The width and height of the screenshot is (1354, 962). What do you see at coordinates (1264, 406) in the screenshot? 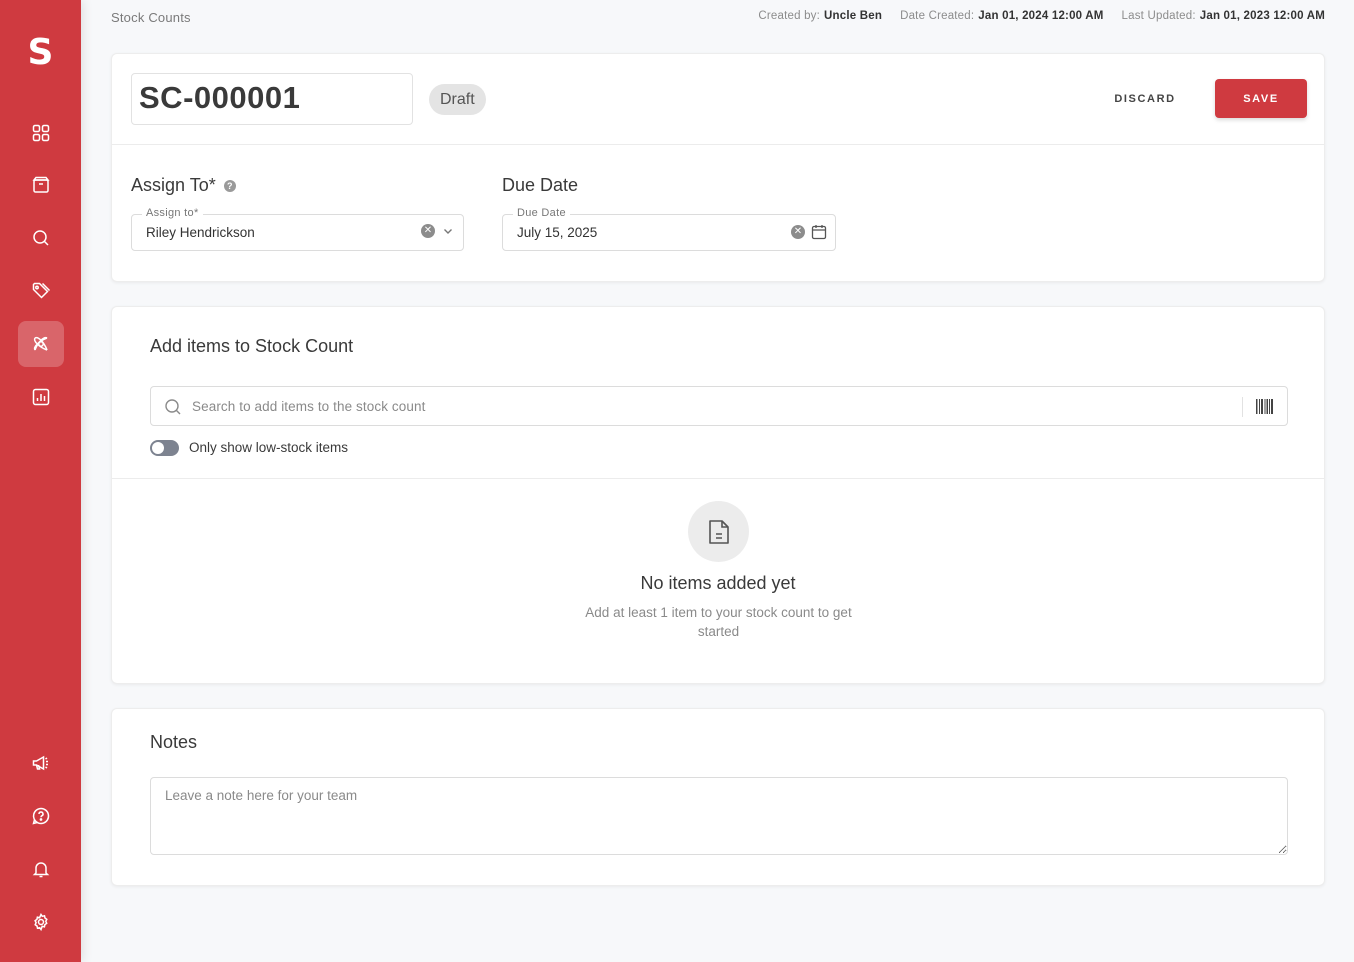
I see `barcode-icon` at bounding box center [1264, 406].